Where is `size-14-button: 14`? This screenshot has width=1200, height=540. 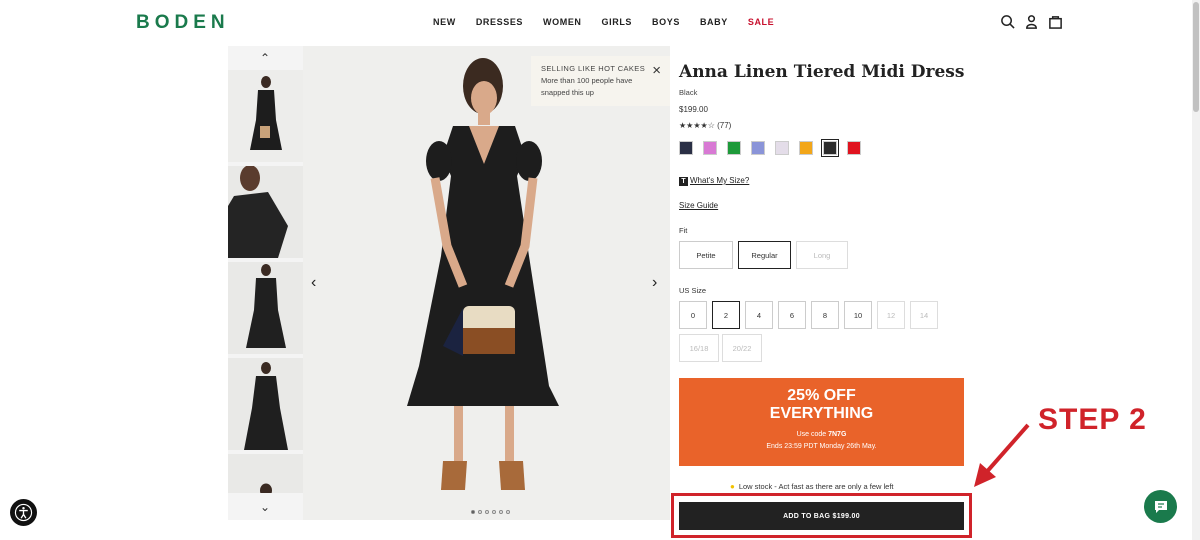 size-14-button: 14 is located at coordinates (924, 315).